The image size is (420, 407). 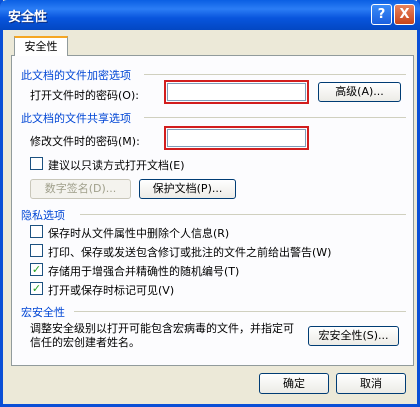 What do you see at coordinates (36, 269) in the screenshot?
I see `privacy-checkbox-random-number: ✓` at bounding box center [36, 269].